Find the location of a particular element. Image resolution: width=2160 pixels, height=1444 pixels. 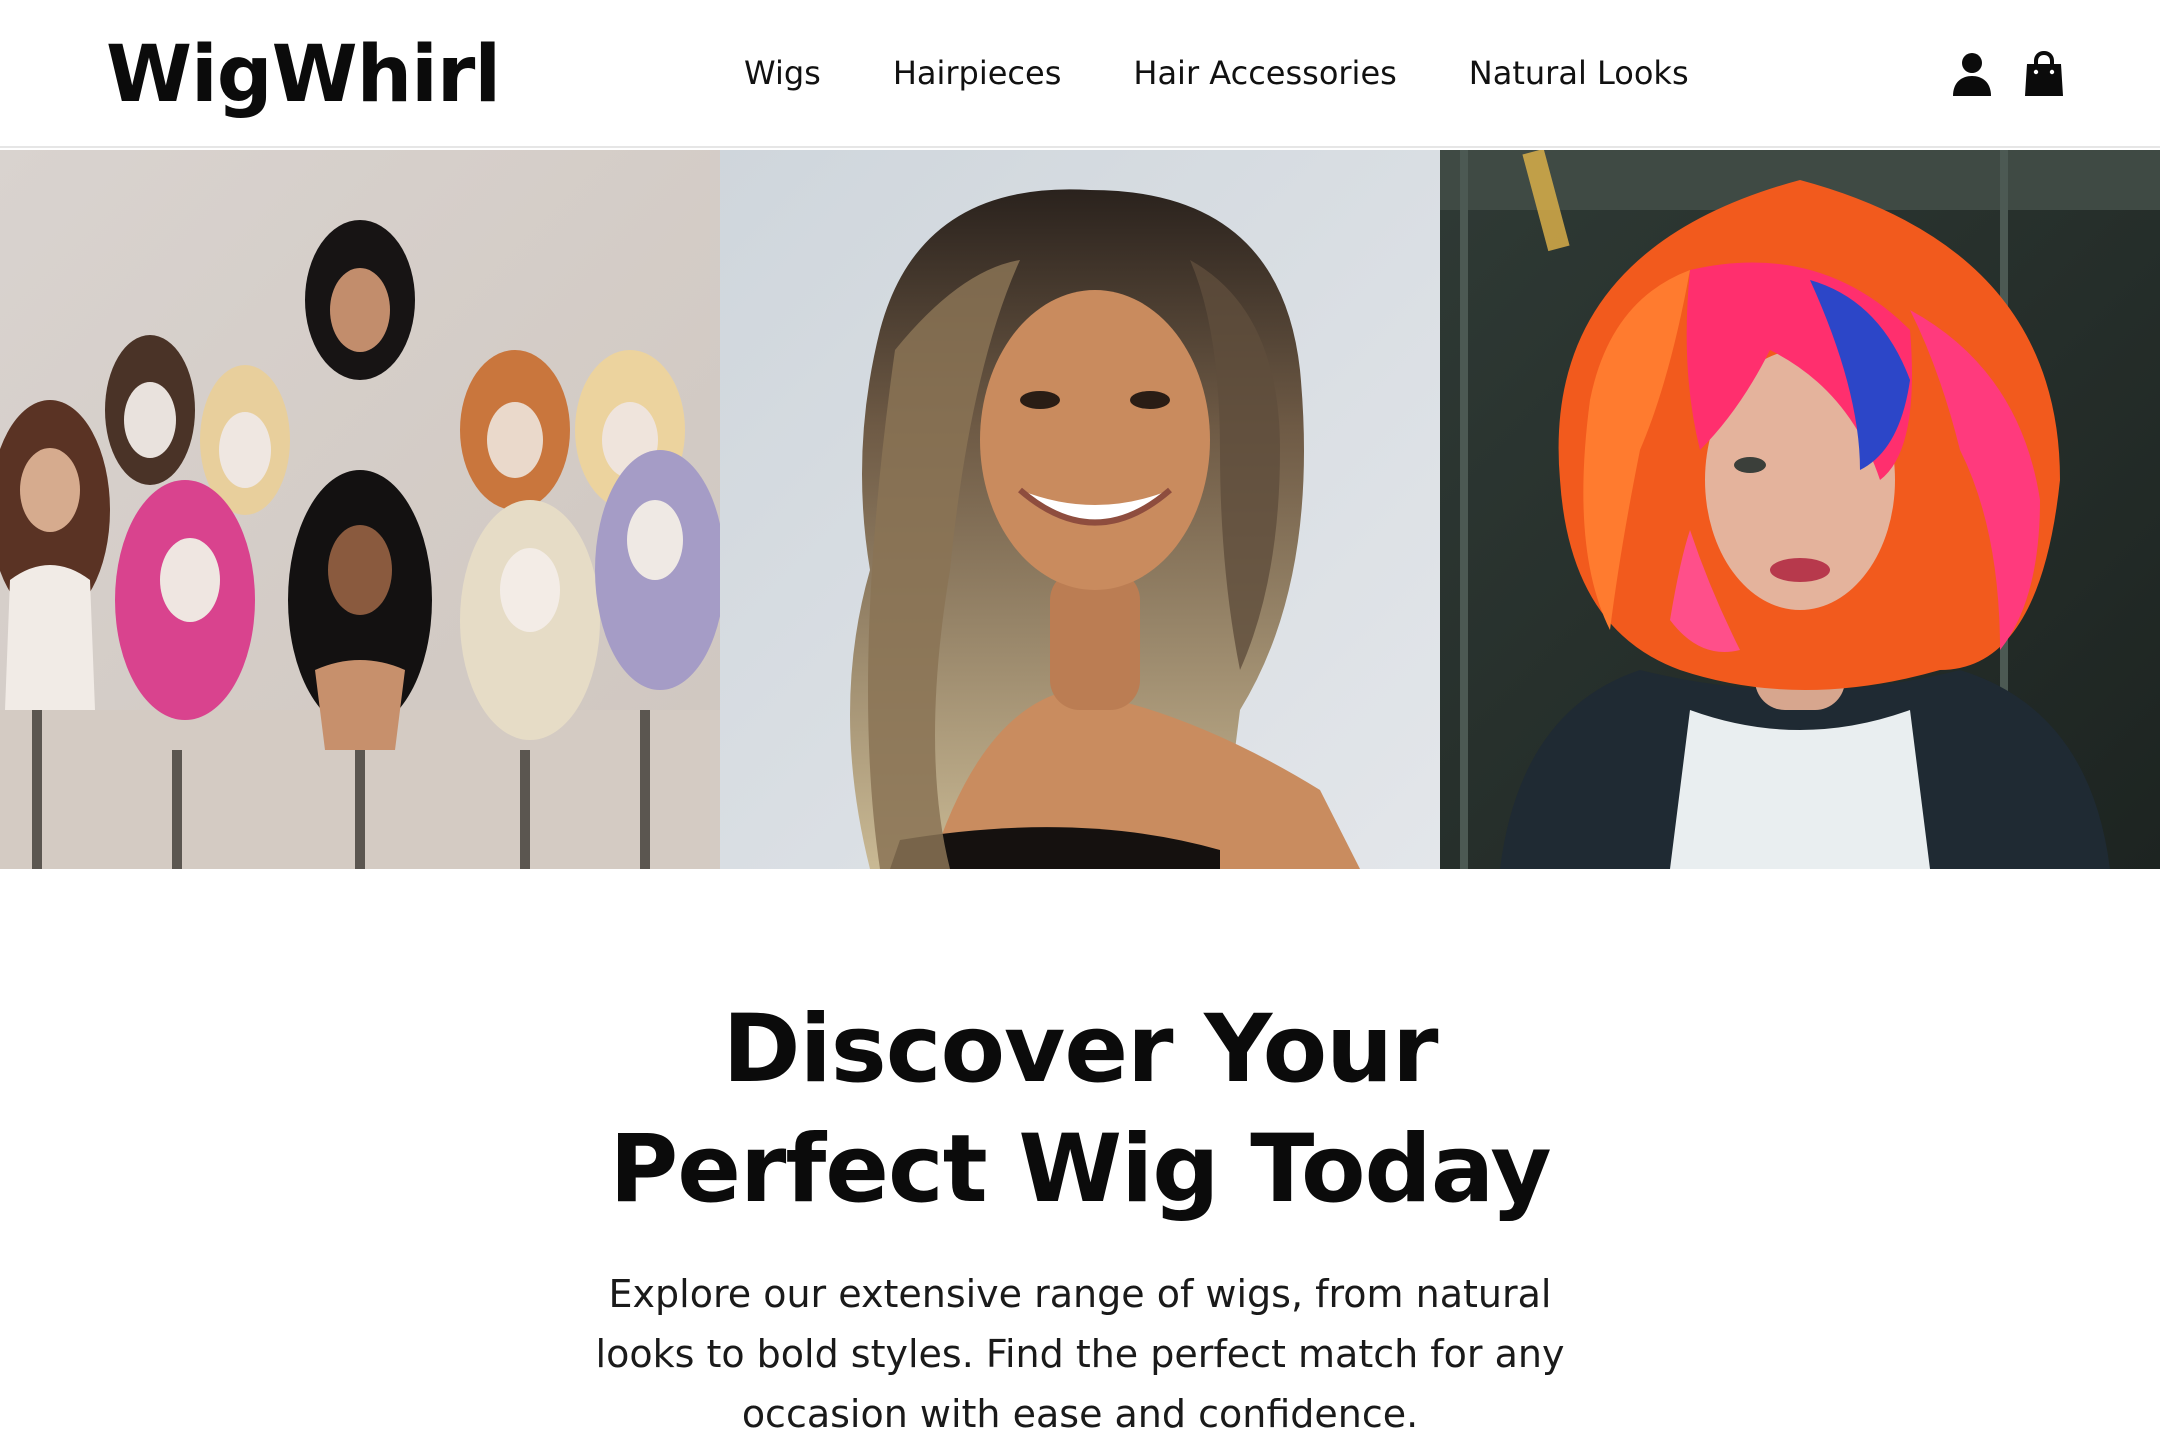

hero-headline-line-2: Perfect Wig Today is located at coordinates (1080, 1169).